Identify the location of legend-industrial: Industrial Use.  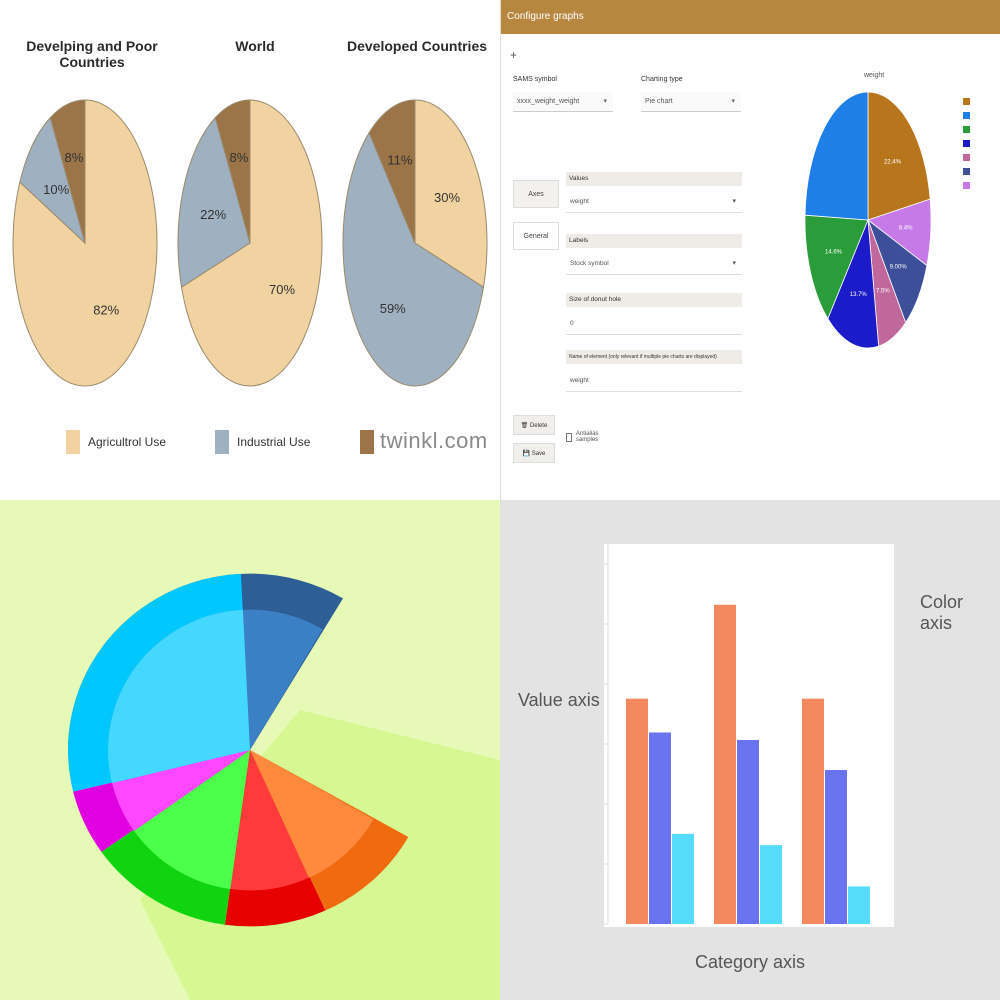
(262, 442).